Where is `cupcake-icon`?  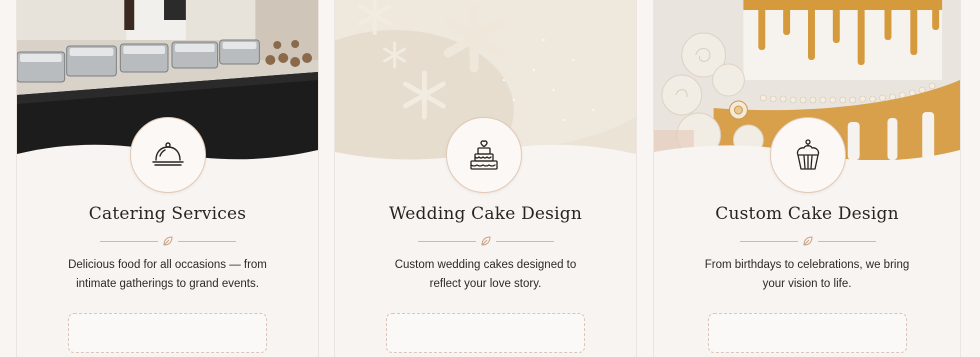 cupcake-icon is located at coordinates (808, 154).